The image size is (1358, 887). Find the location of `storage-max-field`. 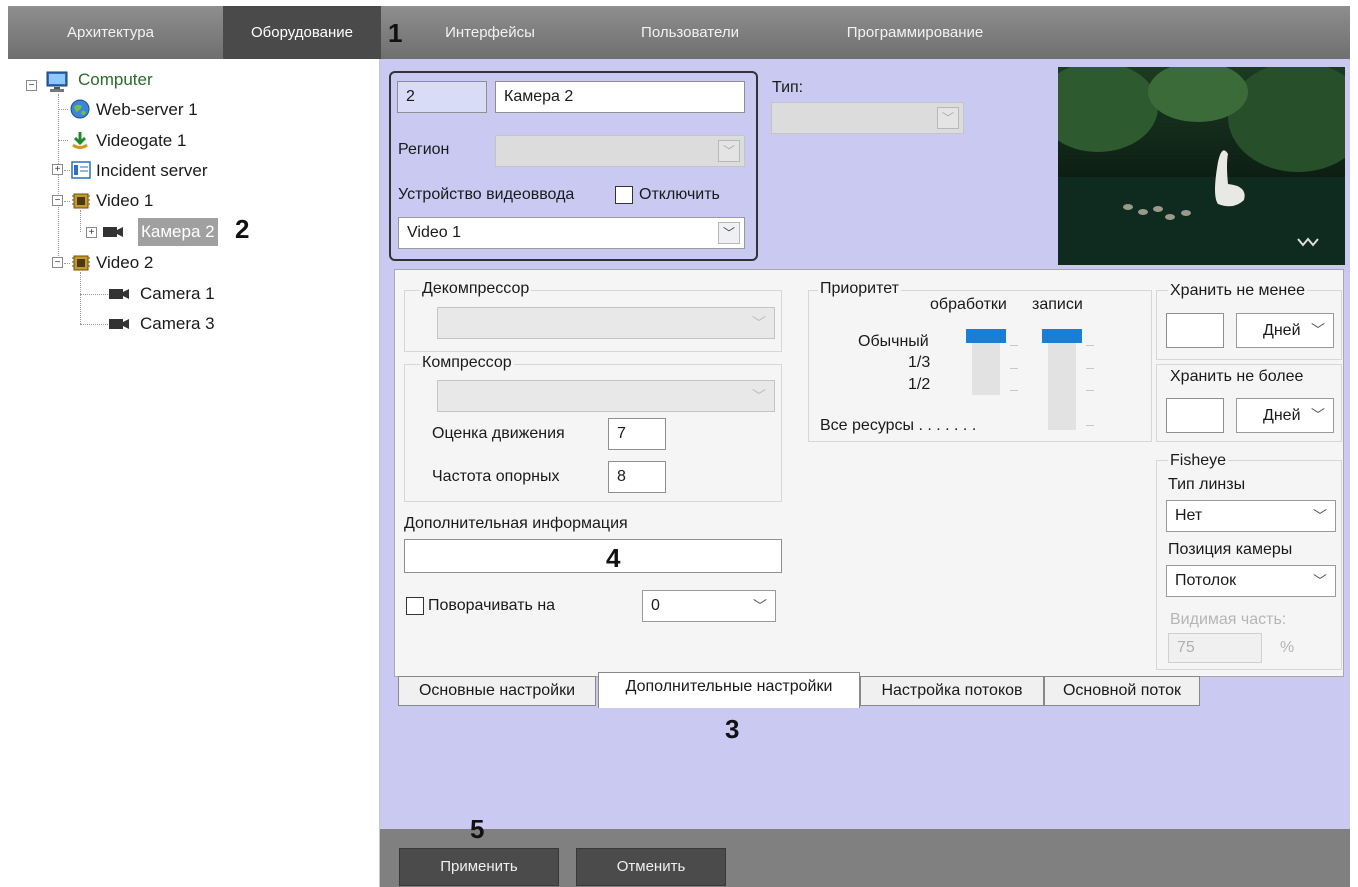

storage-max-field is located at coordinates (1195, 415).